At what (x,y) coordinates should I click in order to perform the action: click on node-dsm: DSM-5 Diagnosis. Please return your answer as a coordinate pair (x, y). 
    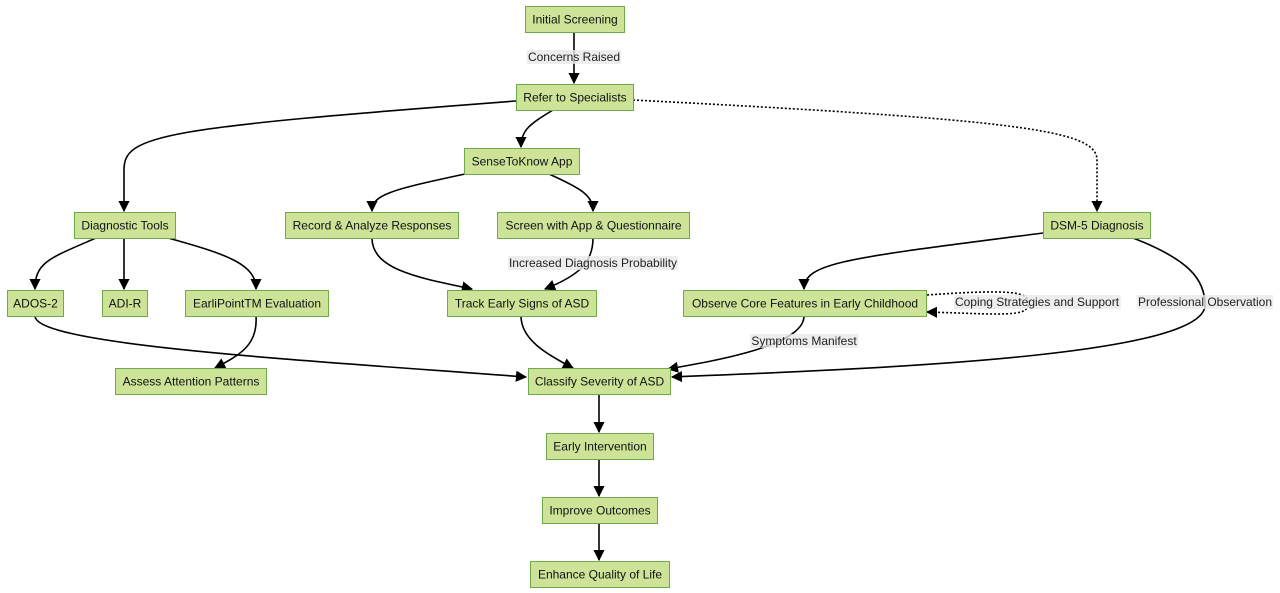
    Looking at the image, I should click on (1097, 225).